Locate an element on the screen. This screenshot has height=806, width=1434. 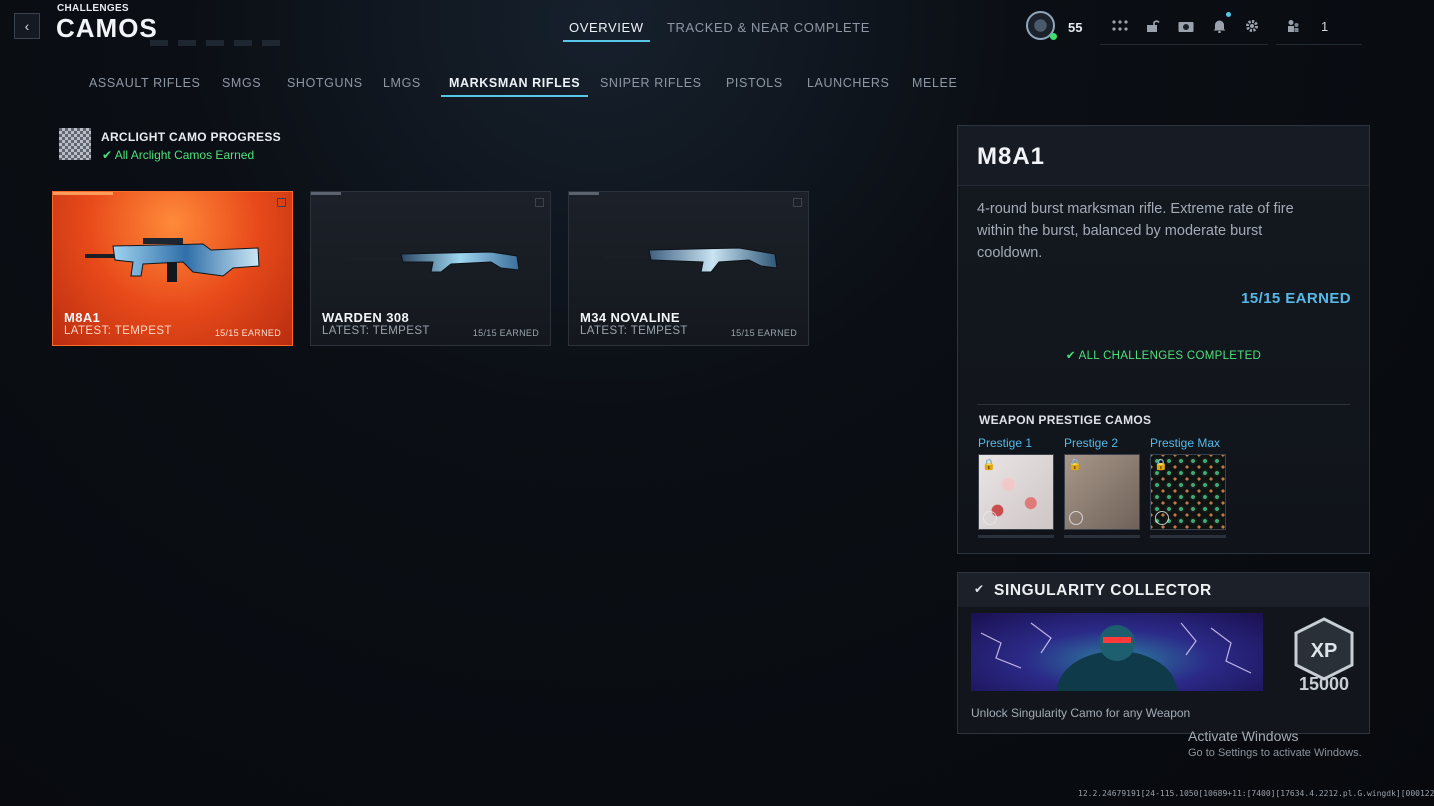
cat-tab-sniper-rifles: SNIPER RIFLES is located at coordinates (651, 83).